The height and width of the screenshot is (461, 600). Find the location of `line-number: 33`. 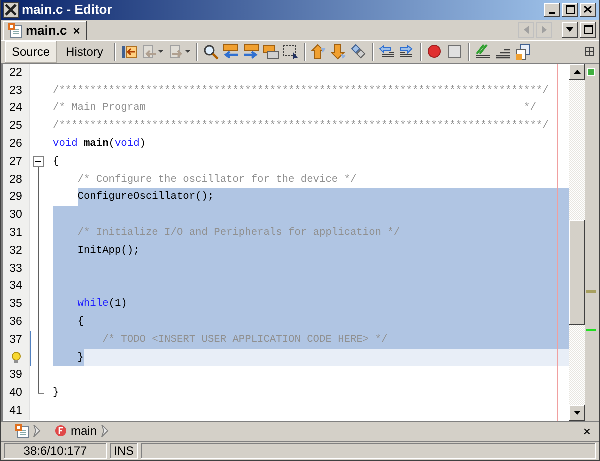

line-number: 33 is located at coordinates (16, 268).